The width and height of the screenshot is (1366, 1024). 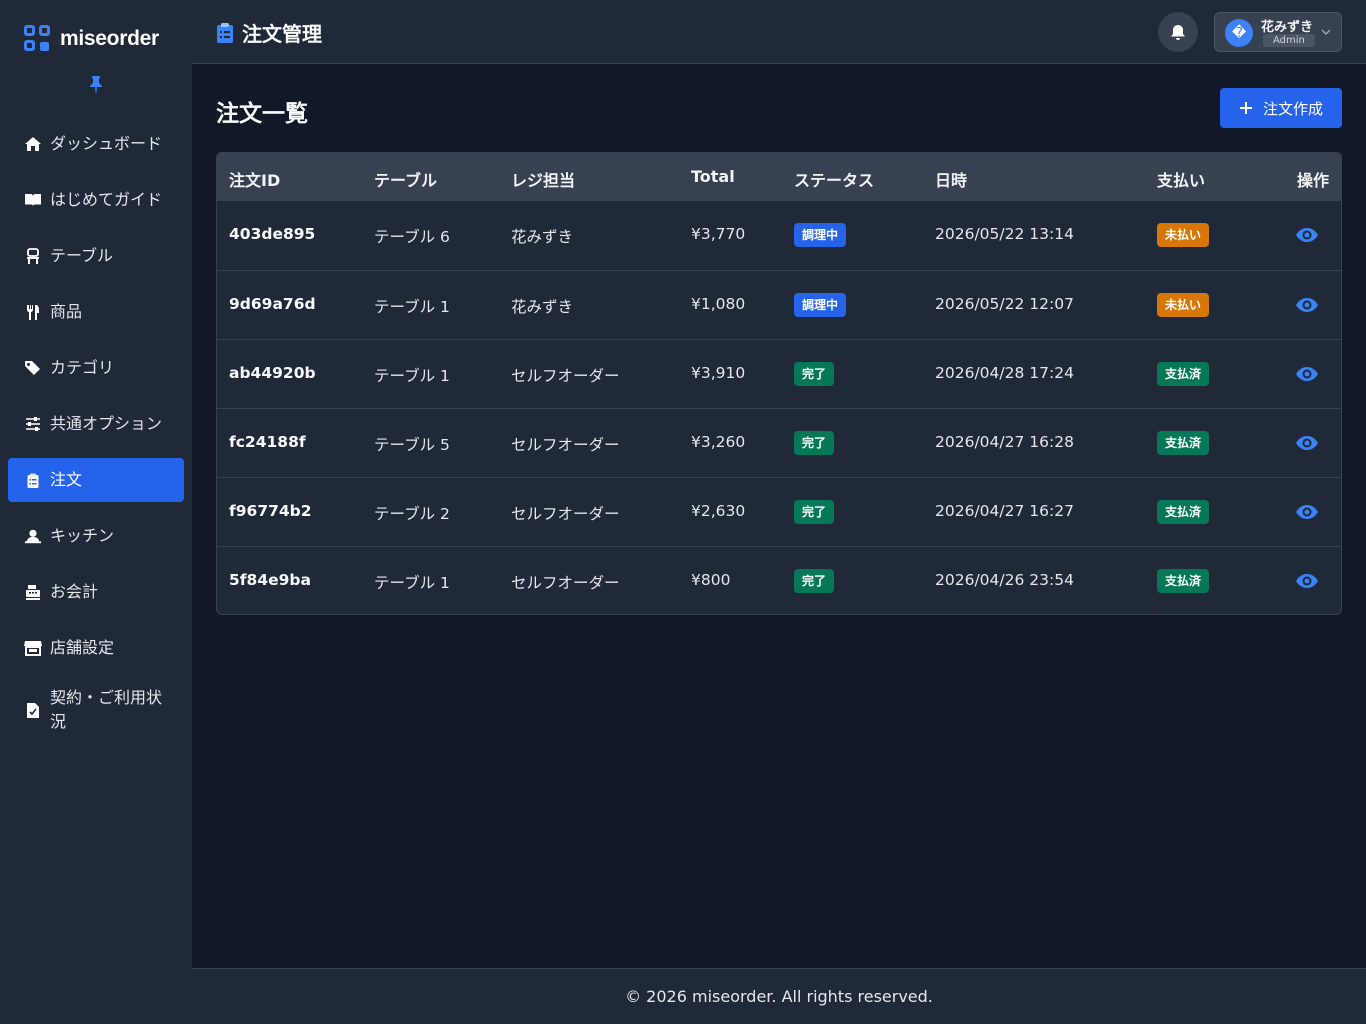 I want to click on cell-total: ¥800, so click(x=711, y=580).